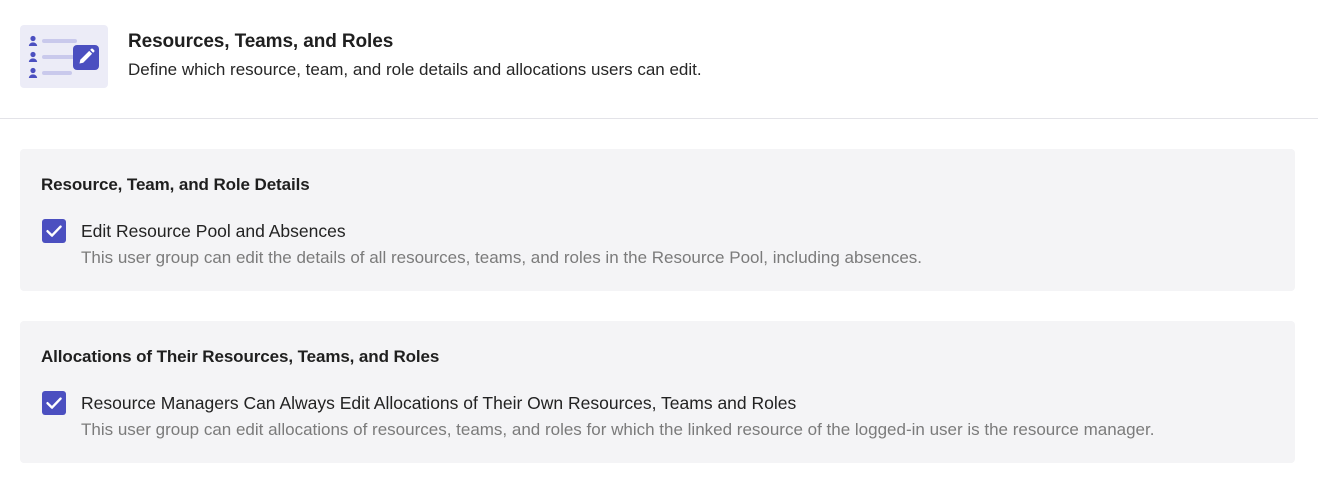 The width and height of the screenshot is (1318, 489). I want to click on page-title: Resources, Teams, and Roles, so click(261, 41).